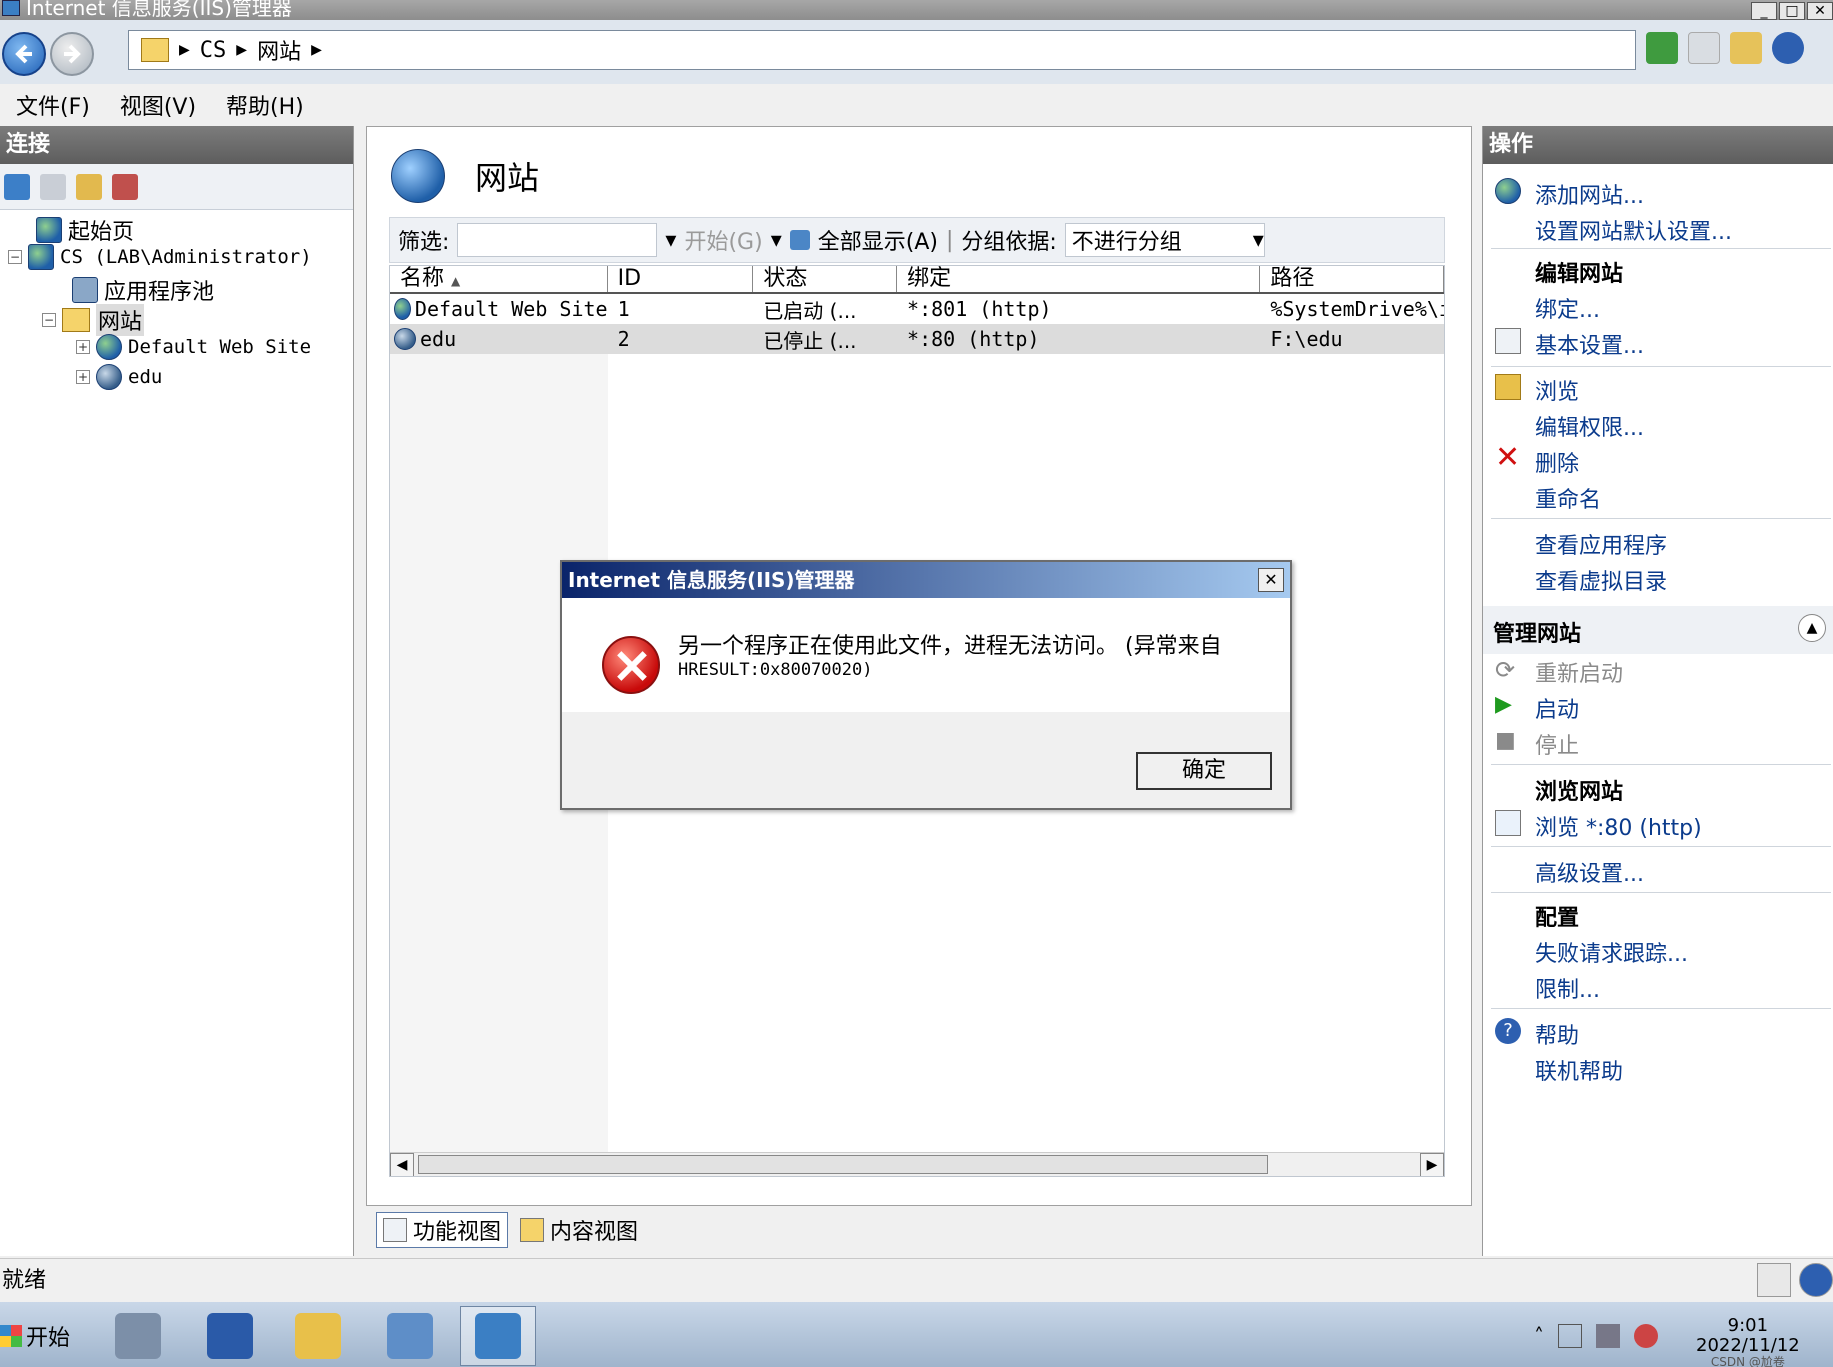  I want to click on up-folder-icon, so click(89, 186).